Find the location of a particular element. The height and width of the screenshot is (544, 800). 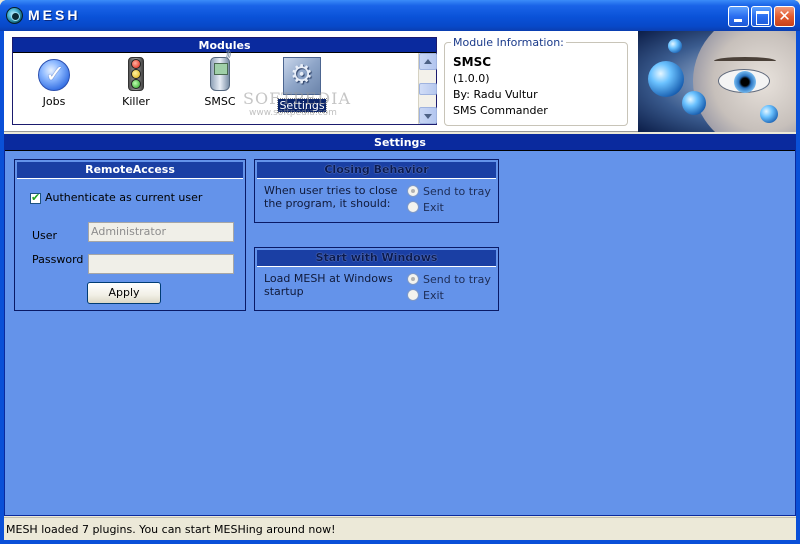

eye-banner-image is located at coordinates (717, 81).